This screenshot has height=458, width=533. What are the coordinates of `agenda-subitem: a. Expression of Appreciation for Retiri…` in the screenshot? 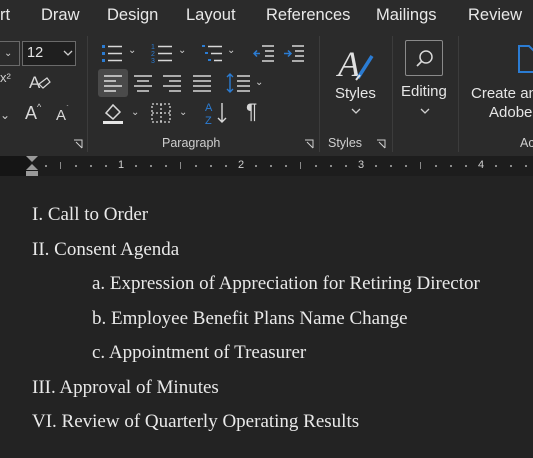 It's located at (286, 283).